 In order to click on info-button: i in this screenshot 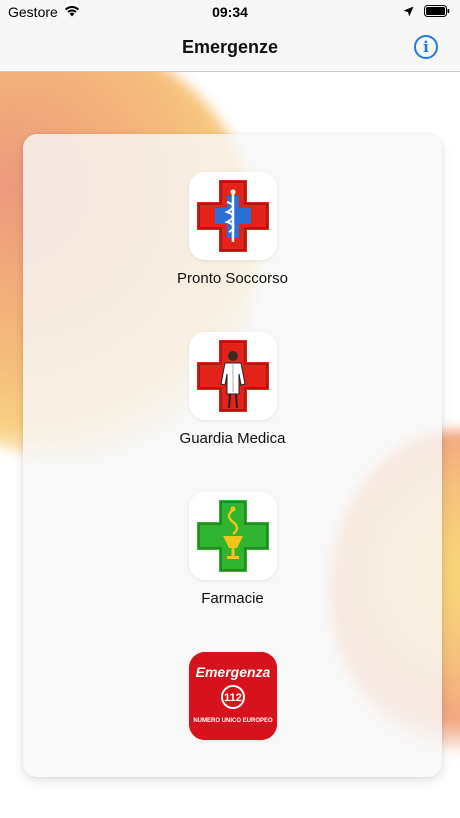, I will do `click(426, 47)`.